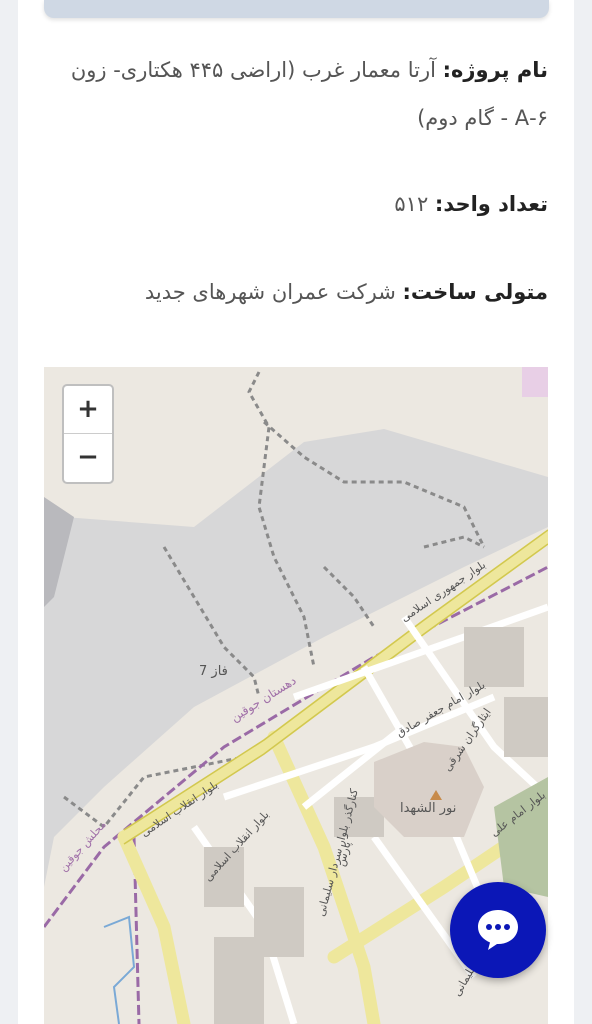 The image size is (592, 1024). What do you see at coordinates (491, 204) in the screenshot?
I see `unit-count-label: تعداد واحد:` at bounding box center [491, 204].